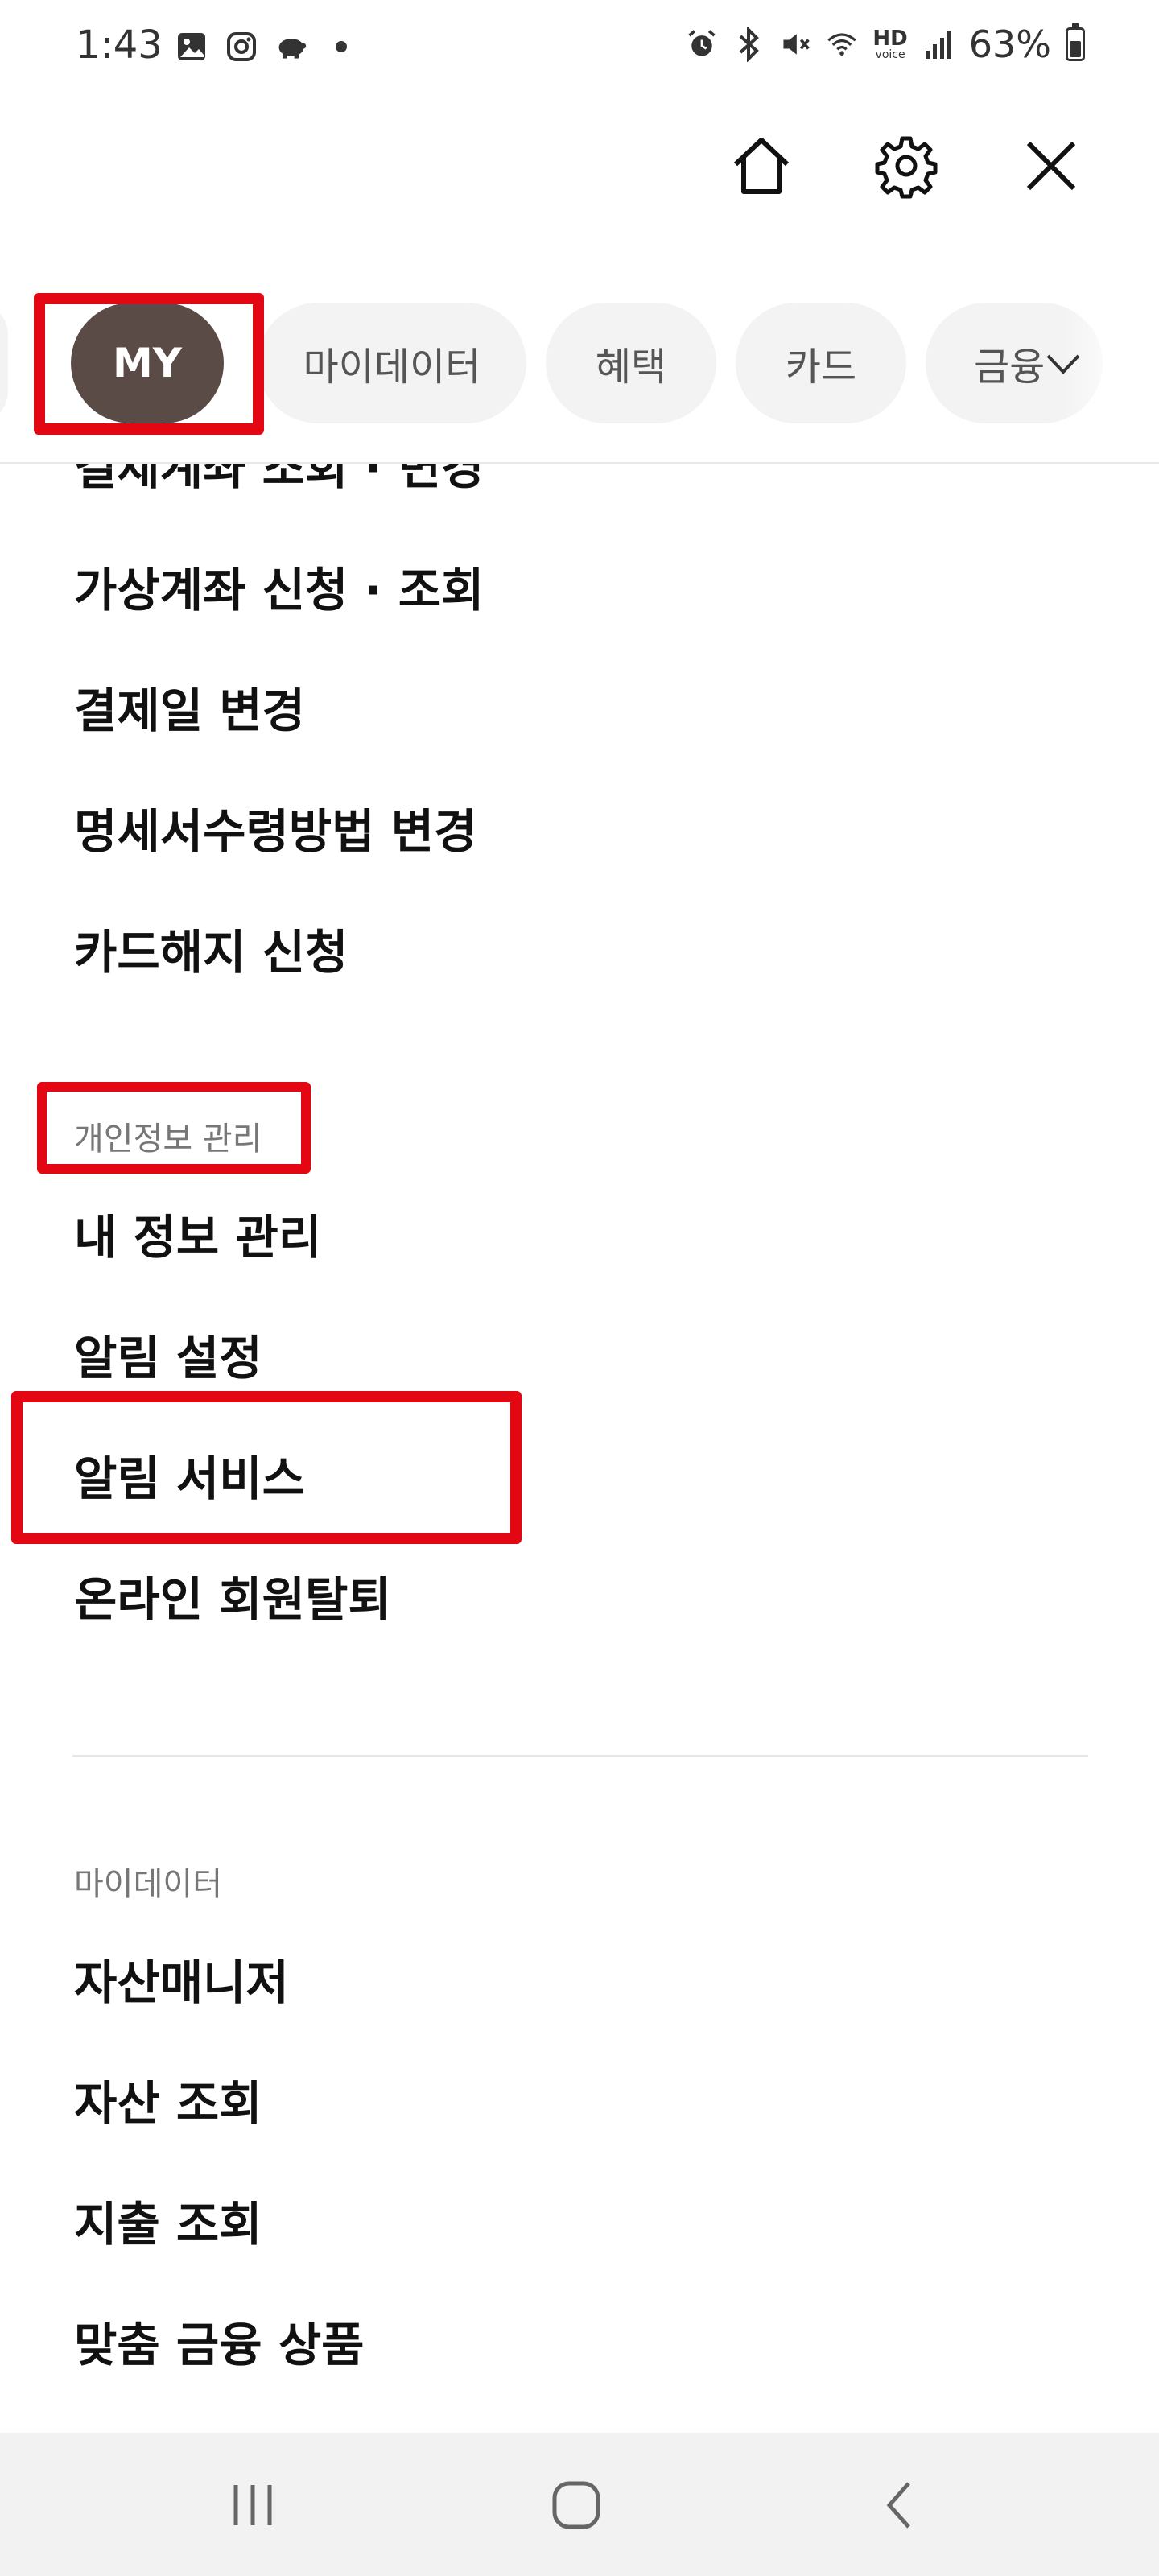 The image size is (1159, 2576). Describe the element at coordinates (279, 586) in the screenshot. I see `menu-item-virtual-account: 가상계좌 신청 · 조회` at that location.